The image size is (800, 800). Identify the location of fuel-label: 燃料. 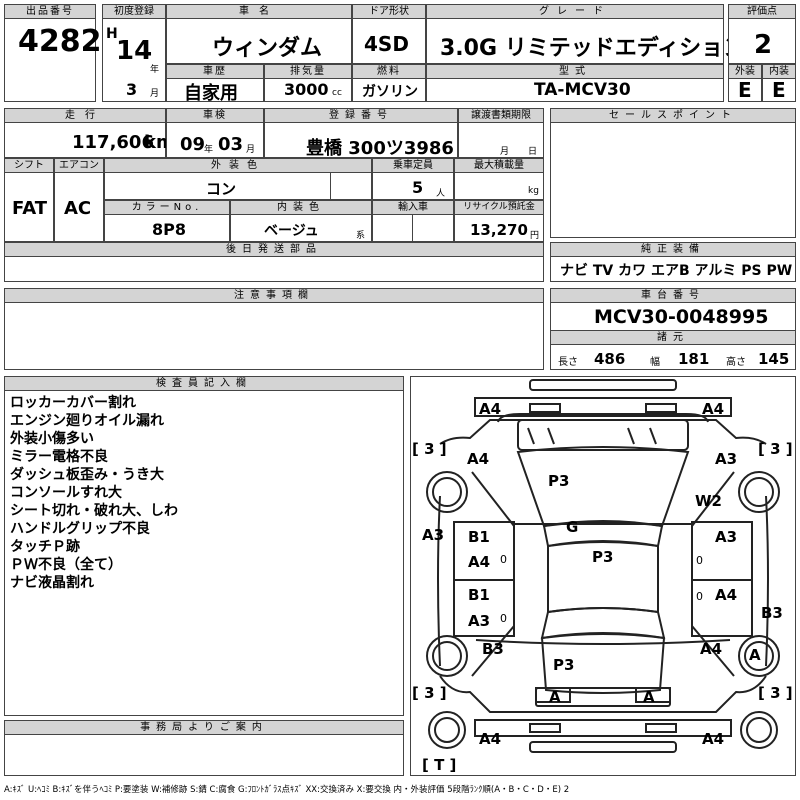
(389, 71).